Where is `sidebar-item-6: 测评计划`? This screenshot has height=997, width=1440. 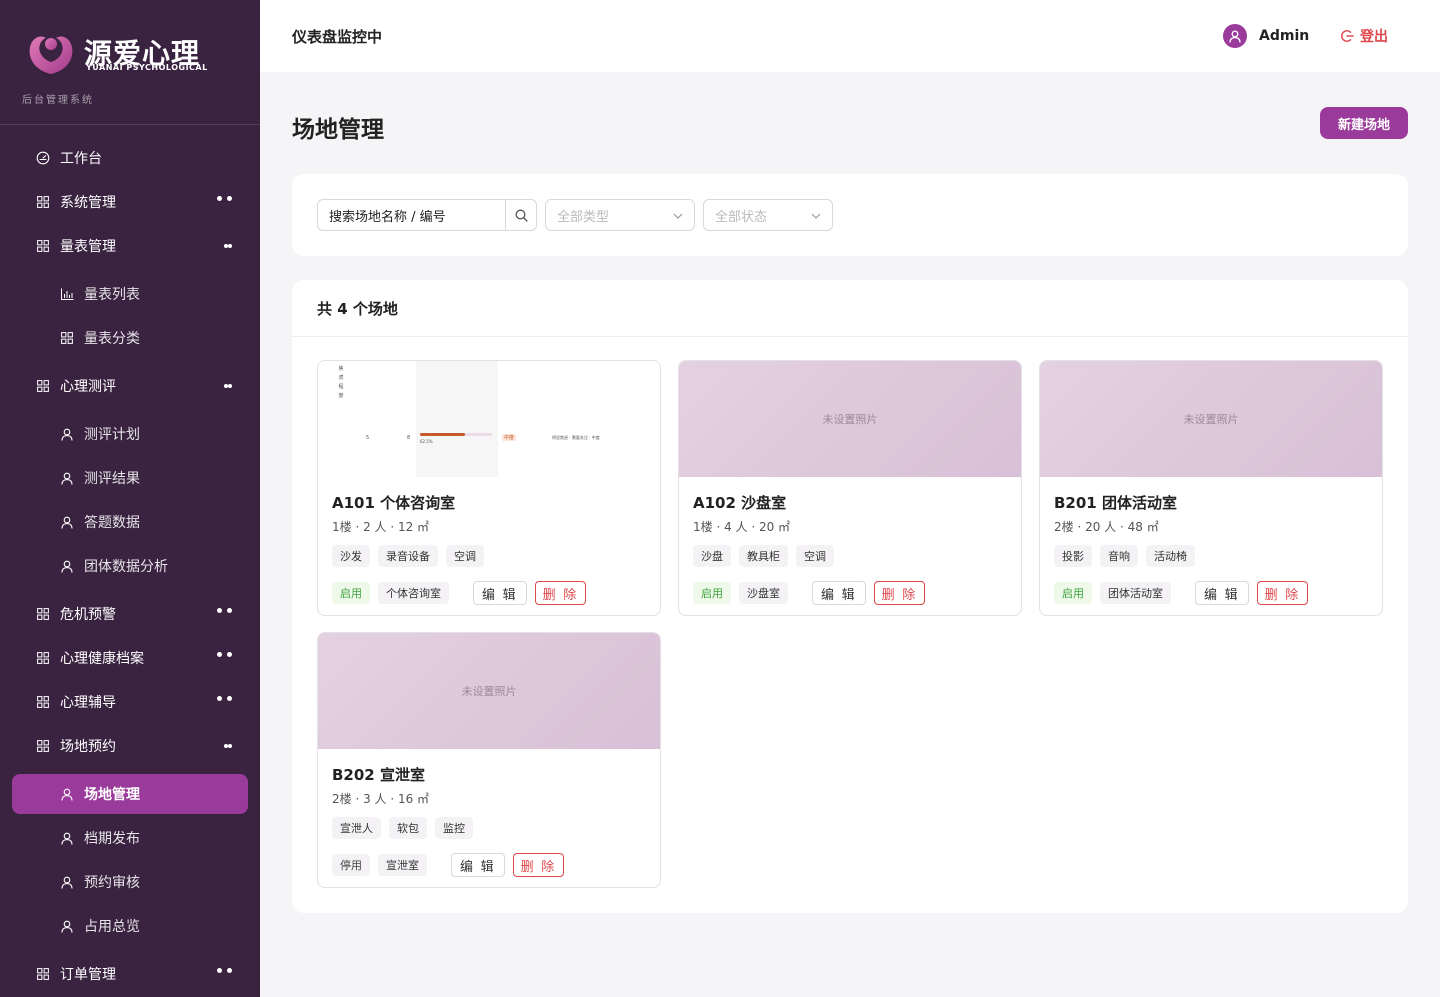
sidebar-item-6: 测评计划 is located at coordinates (130, 434).